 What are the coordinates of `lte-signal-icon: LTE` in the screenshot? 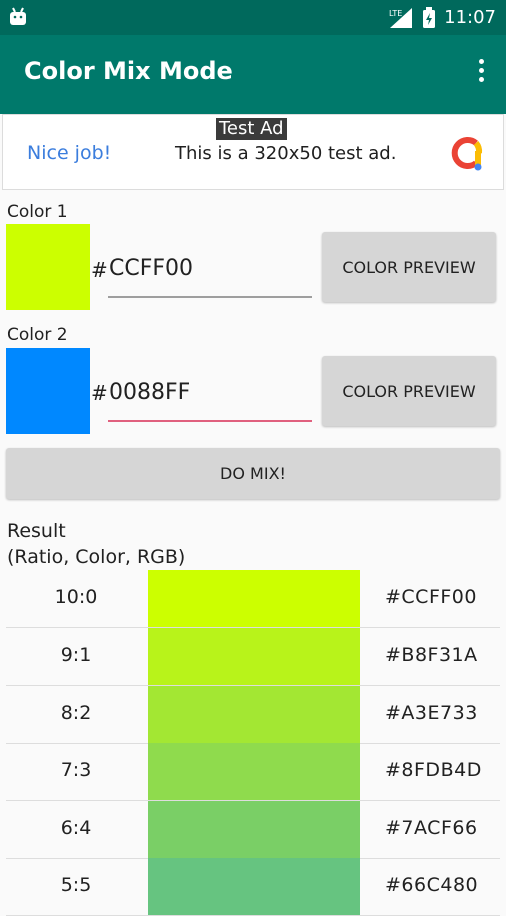 It's located at (401, 17).